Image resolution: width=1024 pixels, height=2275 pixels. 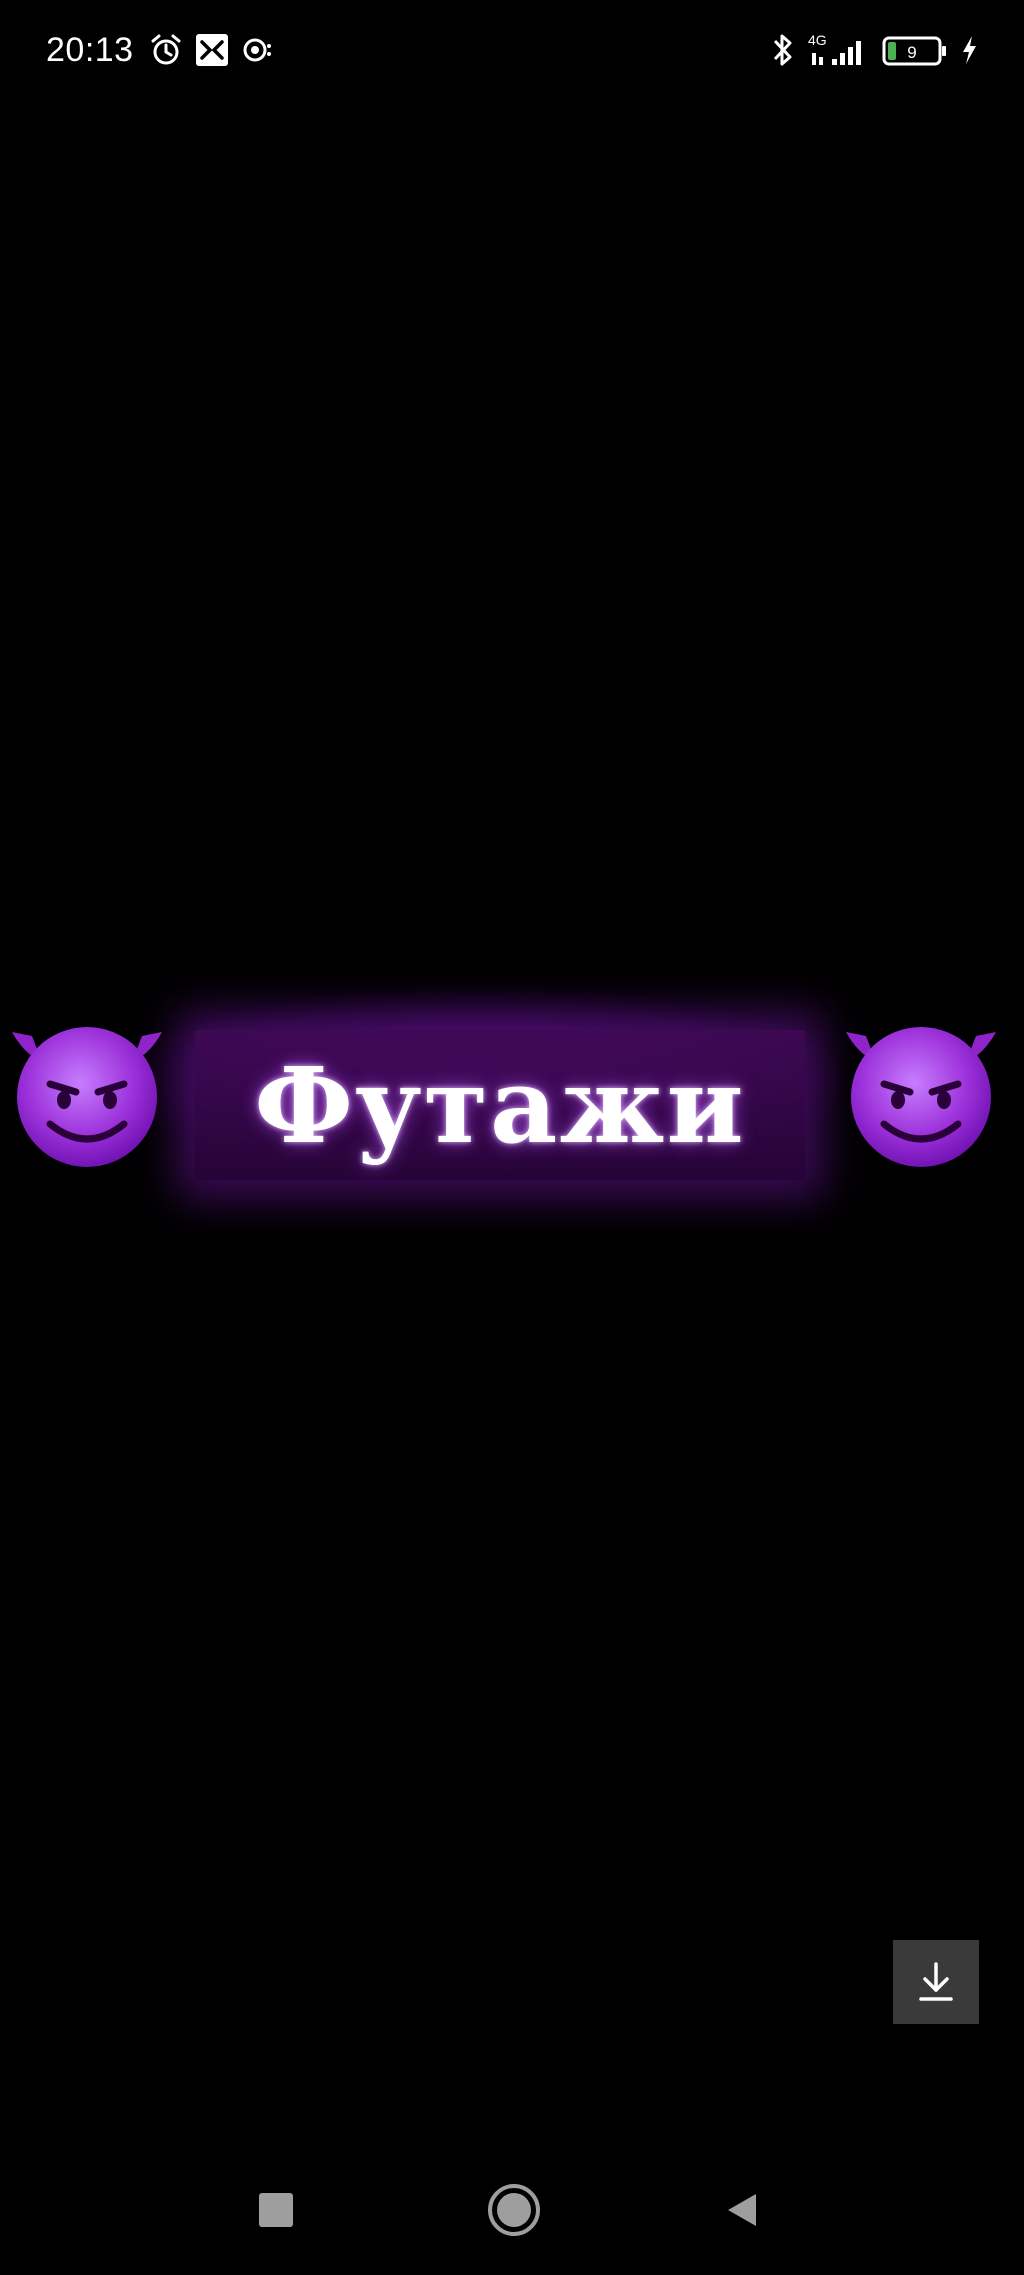 I want to click on download-icon, so click(x=936, y=1981).